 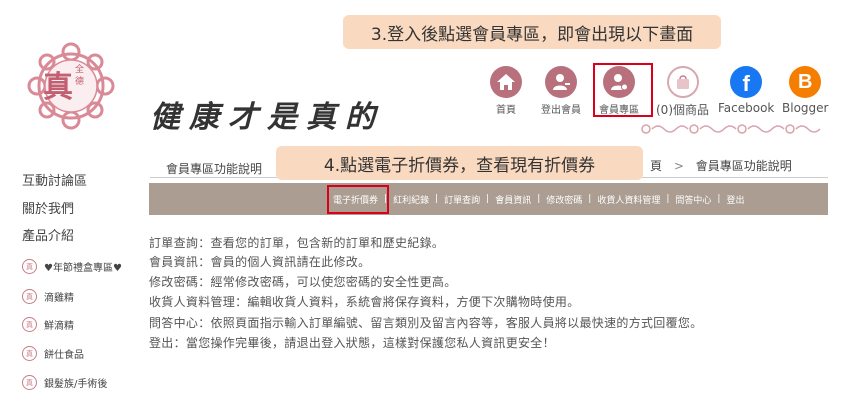 I want to click on logo-seal-subtext: 全 德, so click(x=80, y=76).